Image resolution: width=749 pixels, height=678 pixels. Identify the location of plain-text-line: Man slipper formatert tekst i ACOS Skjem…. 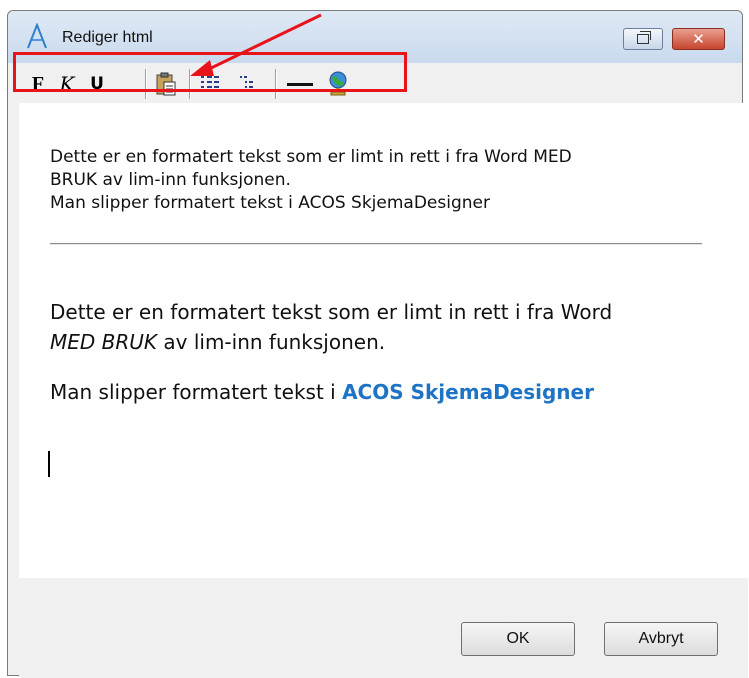
(270, 203).